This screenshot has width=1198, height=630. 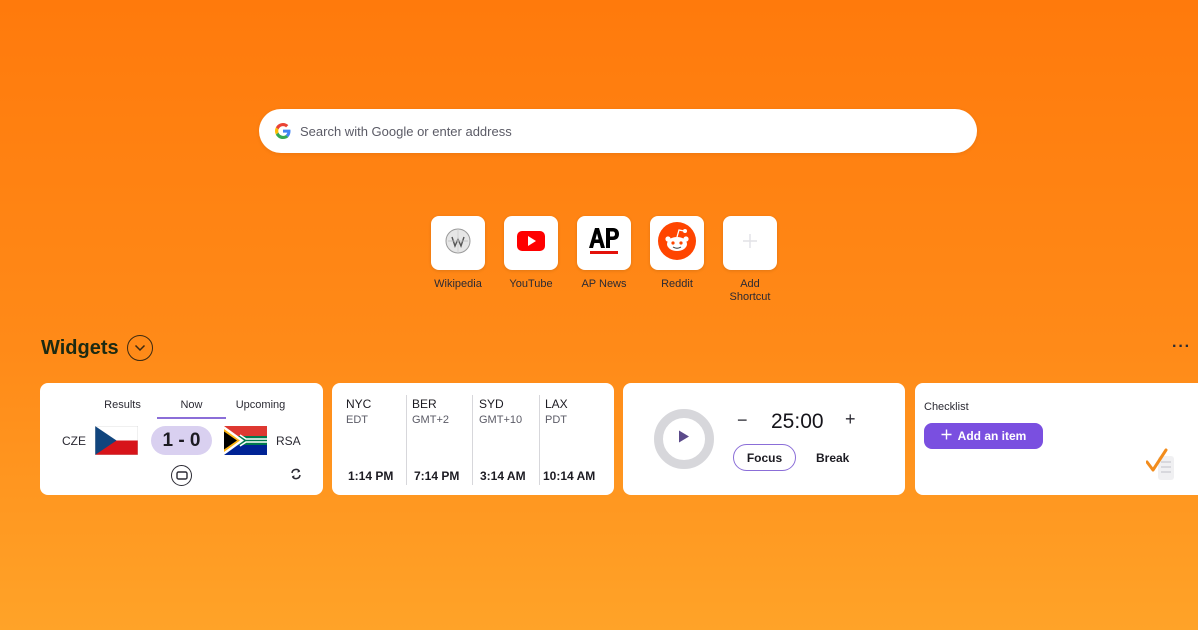 I want to click on watch-tv-icon, so click(x=181, y=475).